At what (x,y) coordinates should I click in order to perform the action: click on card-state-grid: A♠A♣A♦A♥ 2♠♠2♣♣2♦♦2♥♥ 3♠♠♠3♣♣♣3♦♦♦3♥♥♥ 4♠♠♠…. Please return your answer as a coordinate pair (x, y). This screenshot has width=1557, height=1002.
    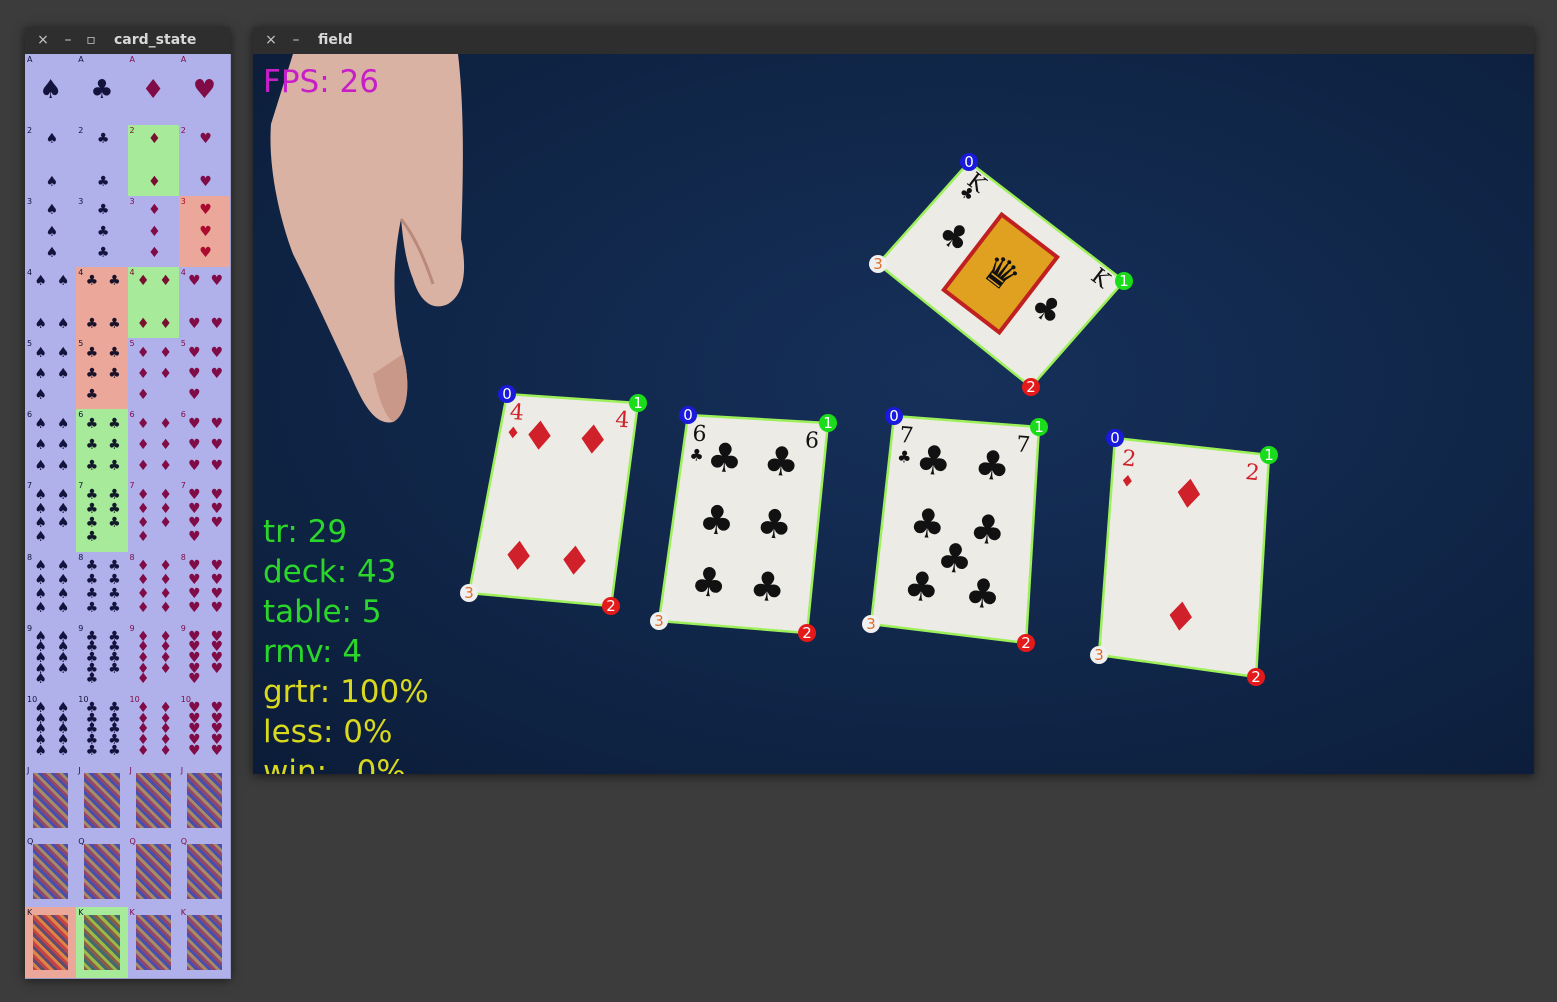
    Looking at the image, I should click on (128, 516).